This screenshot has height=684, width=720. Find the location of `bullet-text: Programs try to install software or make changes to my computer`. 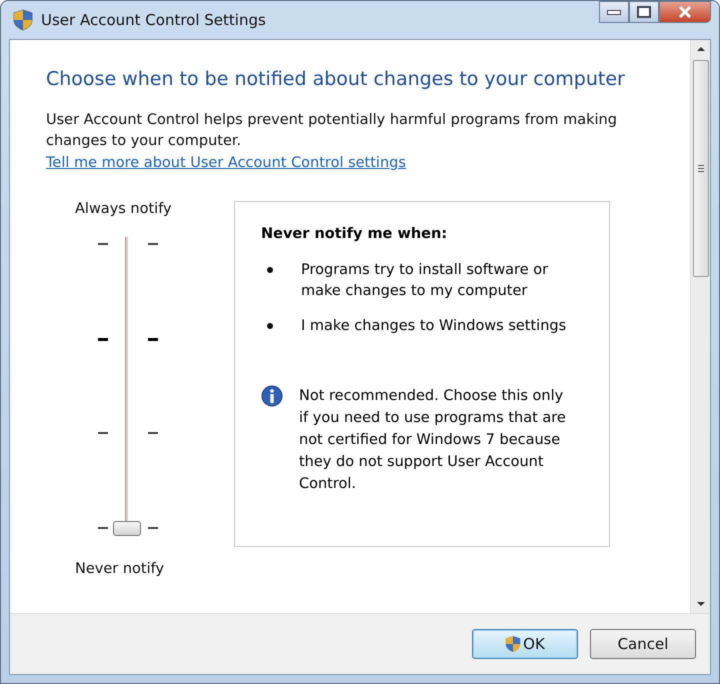

bullet-text: Programs try to install software or make changes to my computer is located at coordinates (425, 281).